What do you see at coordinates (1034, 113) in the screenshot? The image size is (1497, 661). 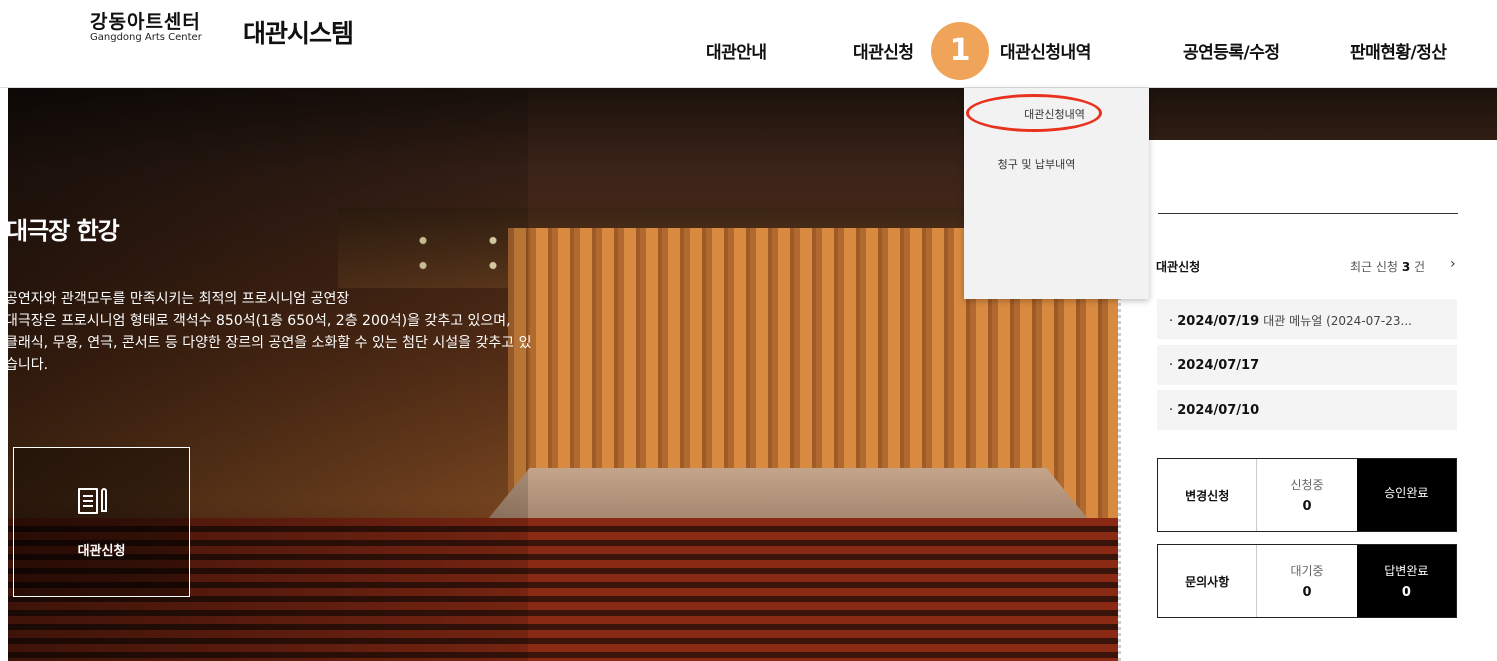 I see `highlight-ellipse` at bounding box center [1034, 113].